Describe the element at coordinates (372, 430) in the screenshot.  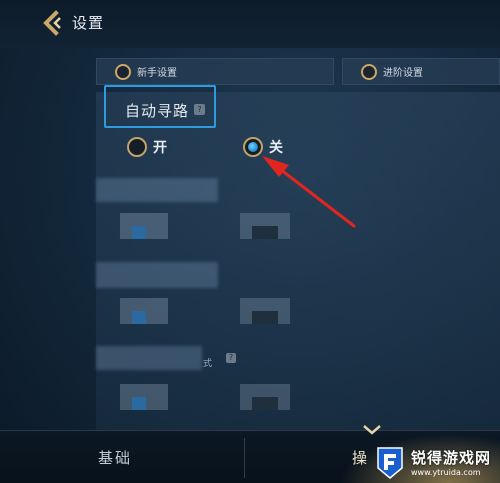
I see `caret-down-icon` at that location.